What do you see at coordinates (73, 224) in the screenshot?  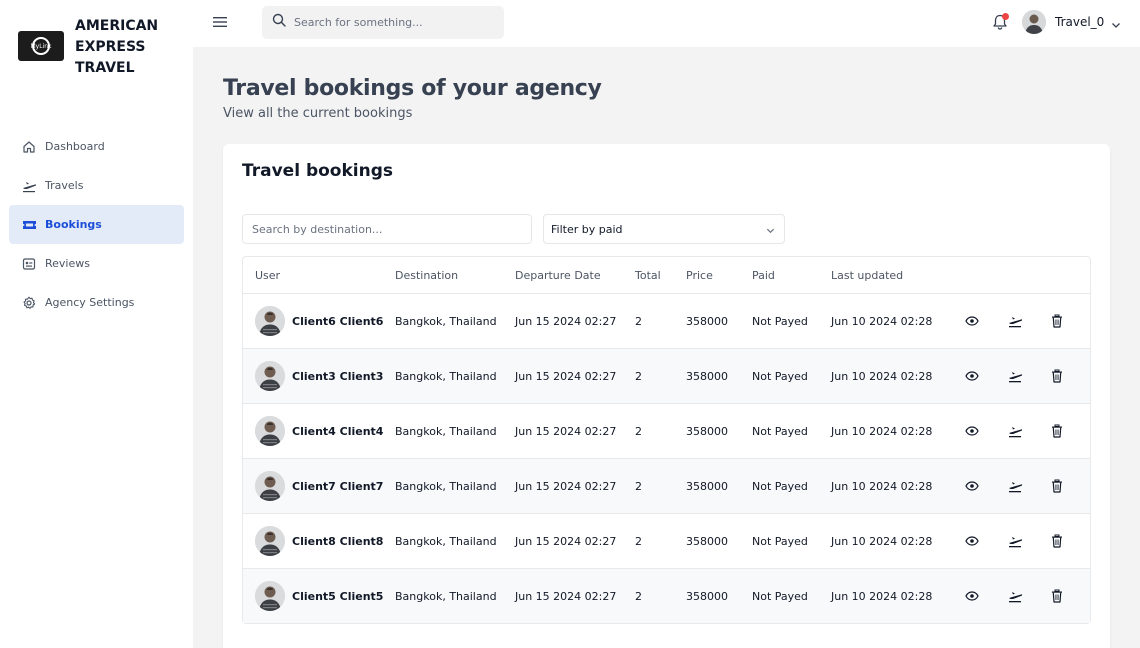 I see `sidebar-item-label: Bookings` at bounding box center [73, 224].